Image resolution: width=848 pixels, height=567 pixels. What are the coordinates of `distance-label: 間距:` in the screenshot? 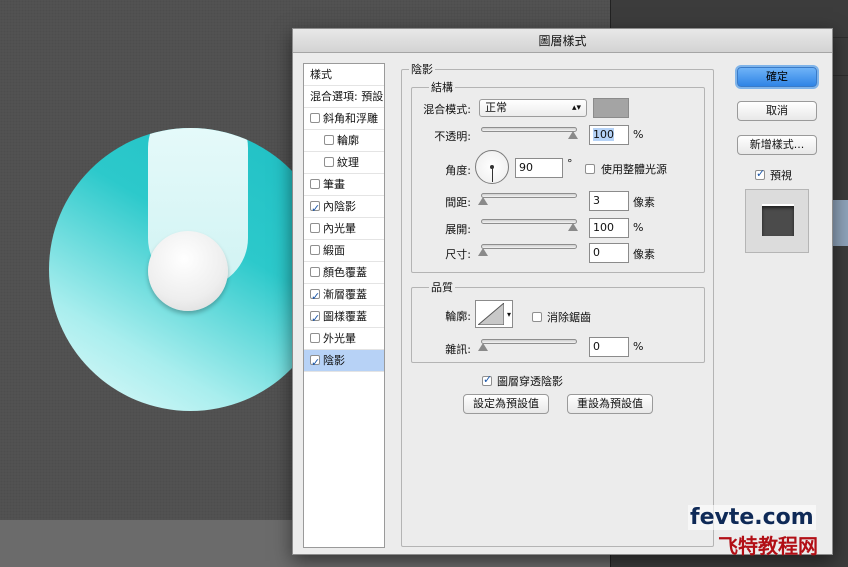 It's located at (458, 202).